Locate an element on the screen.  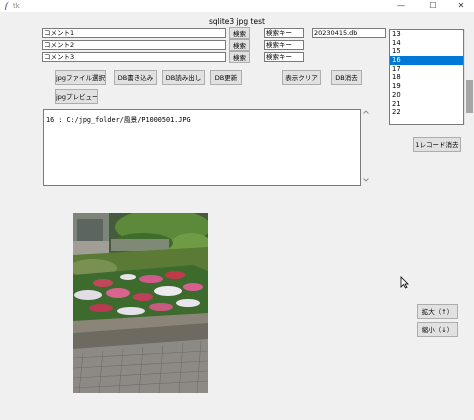
list-item: 13 is located at coordinates (426, 34).